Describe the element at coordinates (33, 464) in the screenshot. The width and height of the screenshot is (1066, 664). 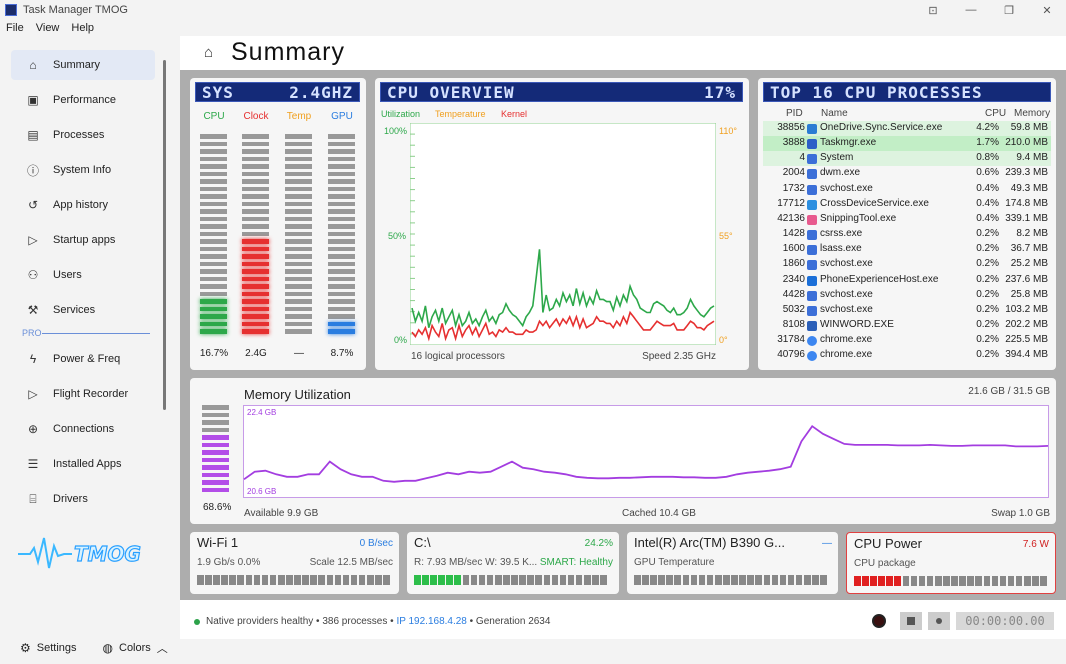
I see `list-icon: ☰` at that location.